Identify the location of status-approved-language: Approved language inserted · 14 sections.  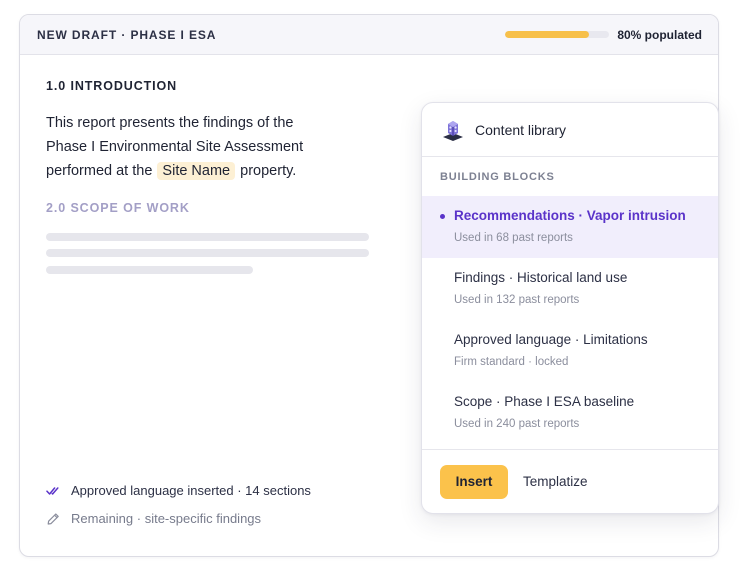
(178, 490).